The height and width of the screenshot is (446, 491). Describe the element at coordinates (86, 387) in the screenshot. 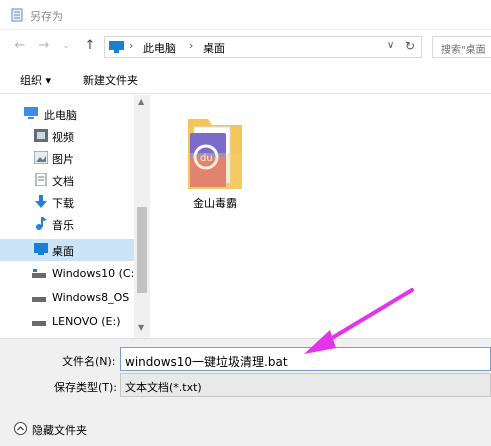

I see `save-type-label: 保存类型(T):` at that location.